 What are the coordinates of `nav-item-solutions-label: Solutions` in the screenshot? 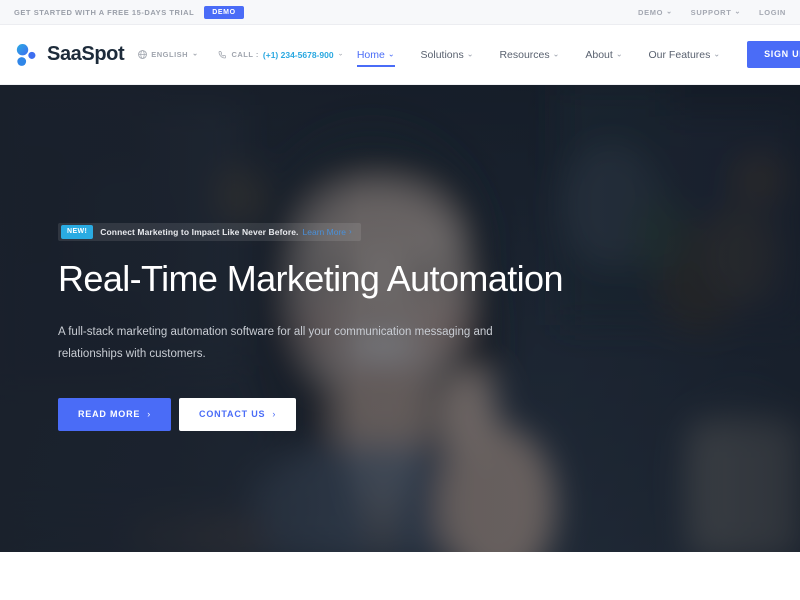 It's located at (442, 54).